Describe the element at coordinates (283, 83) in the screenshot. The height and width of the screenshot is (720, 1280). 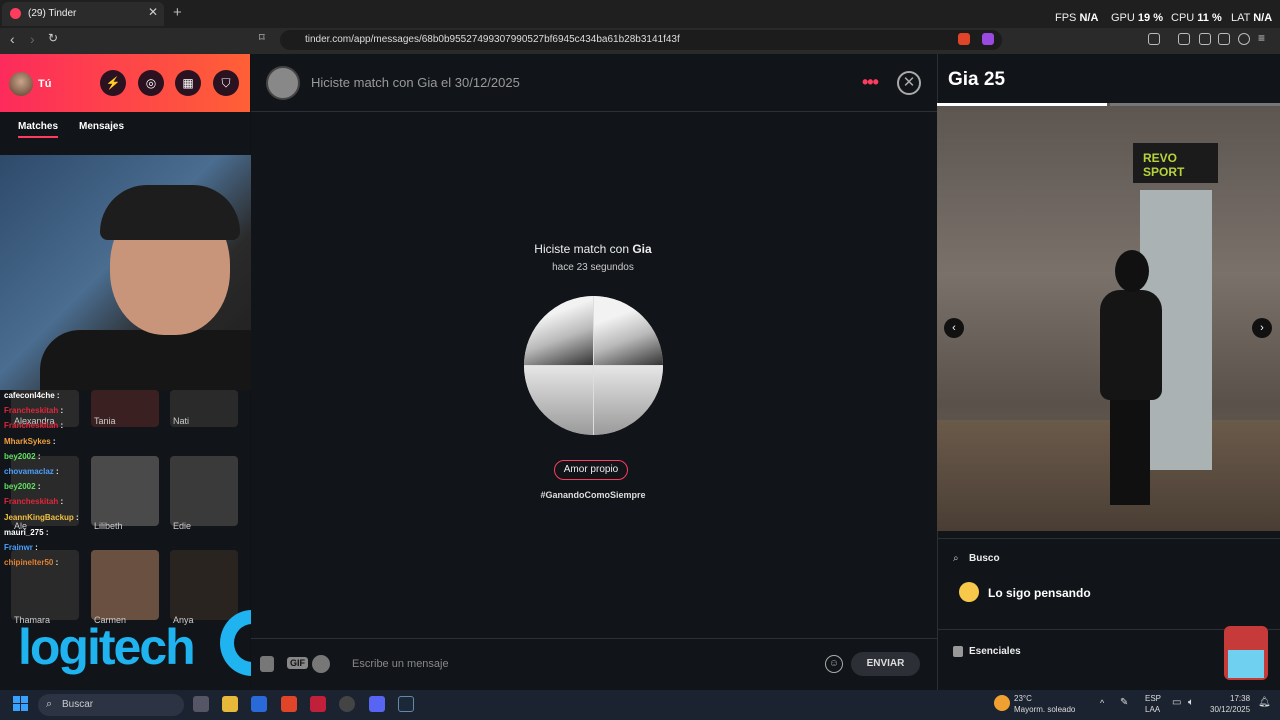
I see `match-avatar` at that location.